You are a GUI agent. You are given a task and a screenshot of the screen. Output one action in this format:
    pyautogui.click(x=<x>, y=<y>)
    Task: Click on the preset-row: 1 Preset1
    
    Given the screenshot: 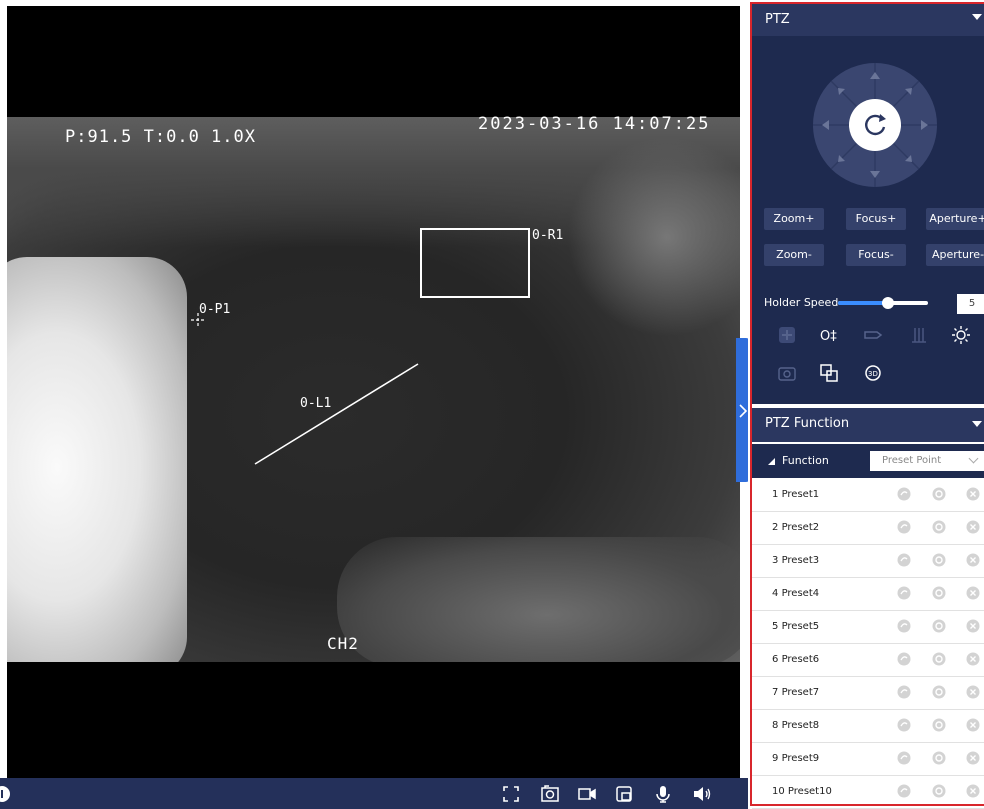 What is the action you would take?
    pyautogui.click(x=868, y=495)
    